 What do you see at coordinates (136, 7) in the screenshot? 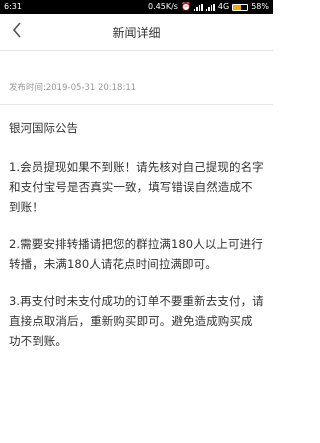
I see `status-bar: 6:31 0.45K/s ⏰ 4G 58%` at bounding box center [136, 7].